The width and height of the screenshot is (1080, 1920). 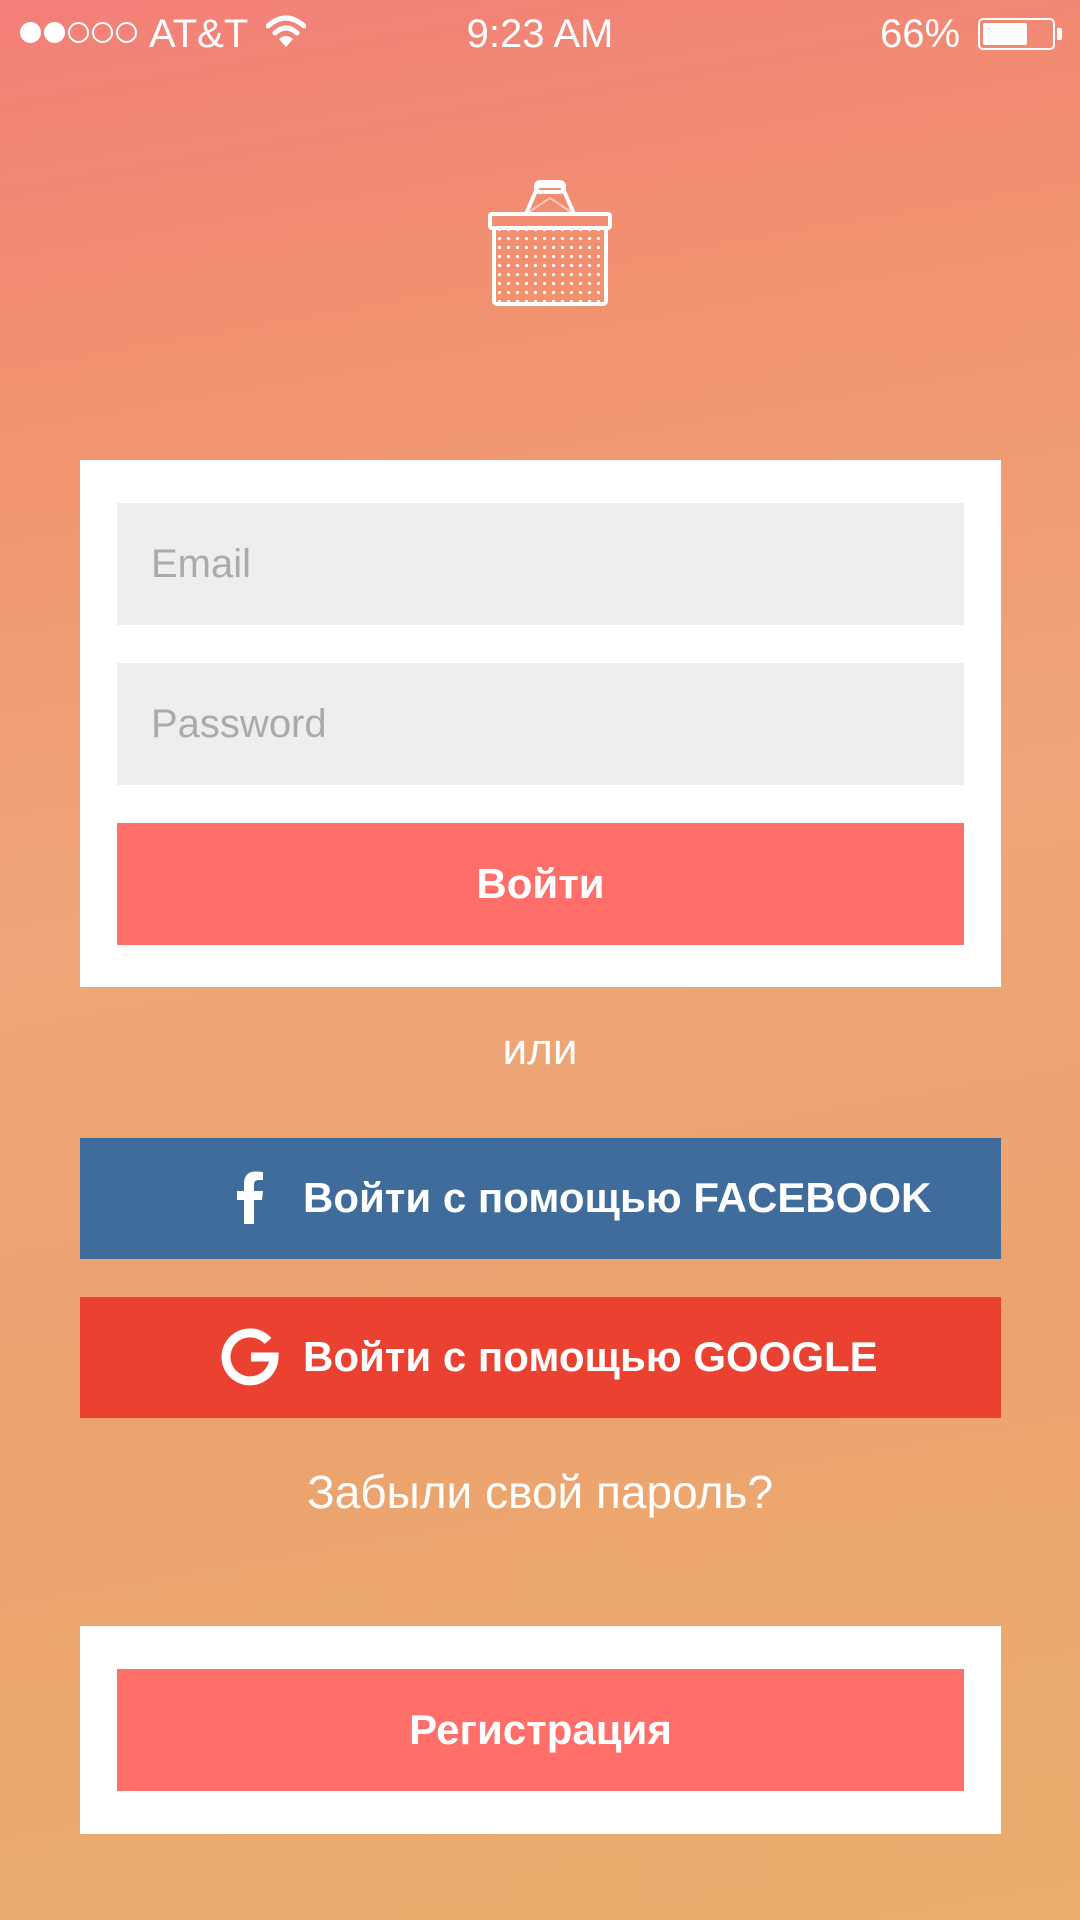 What do you see at coordinates (540, 1492) in the screenshot?
I see `forgot-password-link: Забыли свой пароль?` at bounding box center [540, 1492].